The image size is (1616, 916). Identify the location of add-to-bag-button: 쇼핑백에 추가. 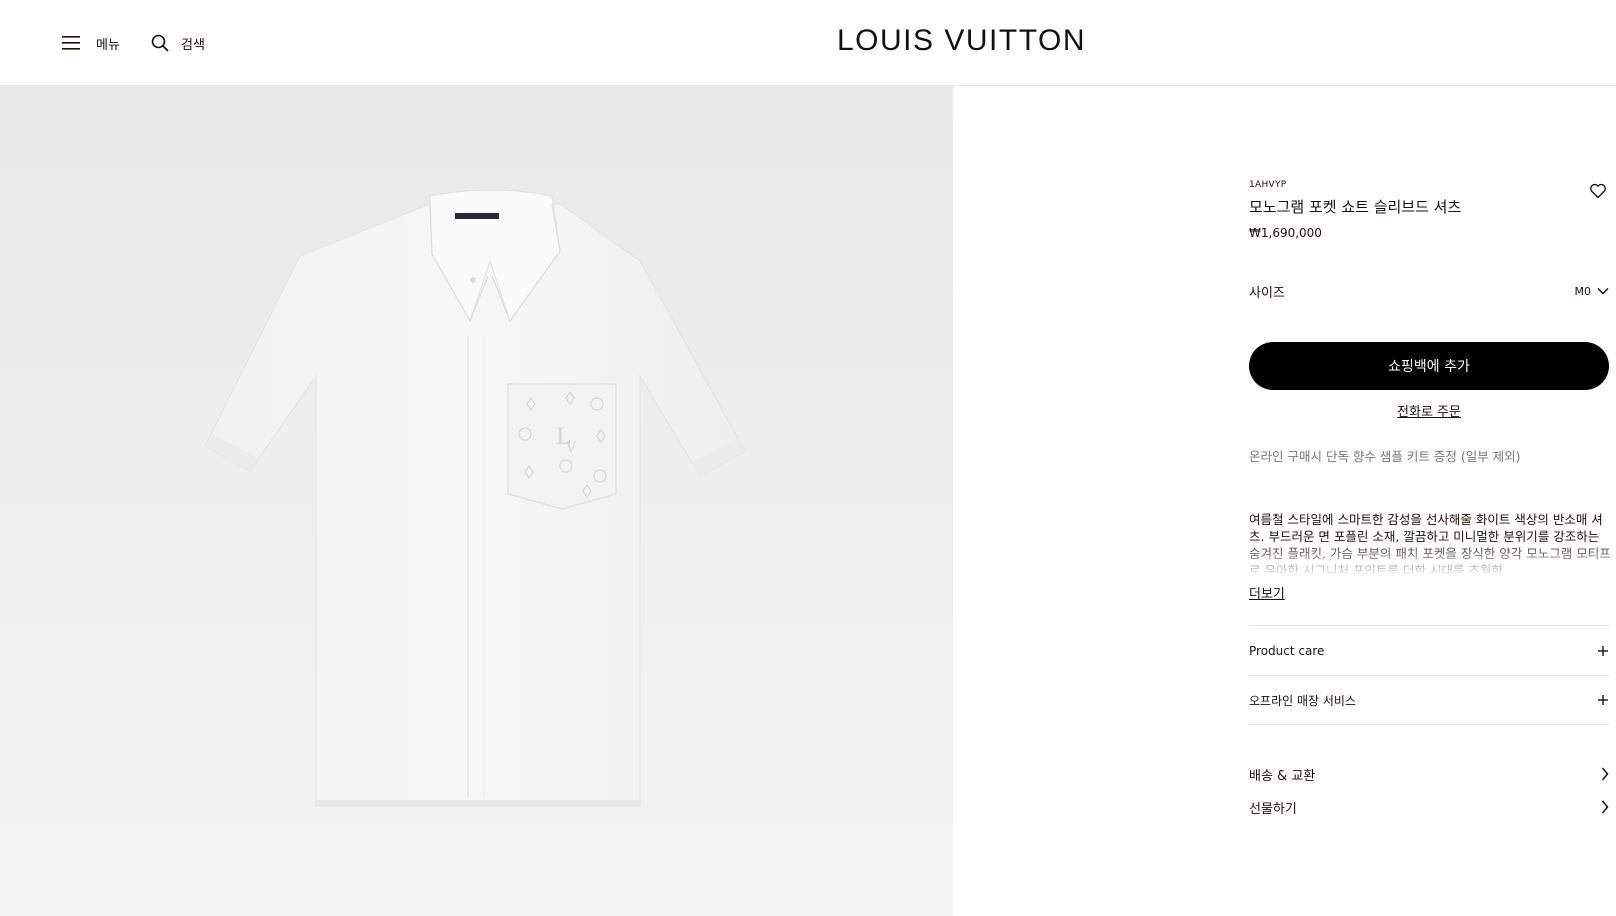
(1429, 366).